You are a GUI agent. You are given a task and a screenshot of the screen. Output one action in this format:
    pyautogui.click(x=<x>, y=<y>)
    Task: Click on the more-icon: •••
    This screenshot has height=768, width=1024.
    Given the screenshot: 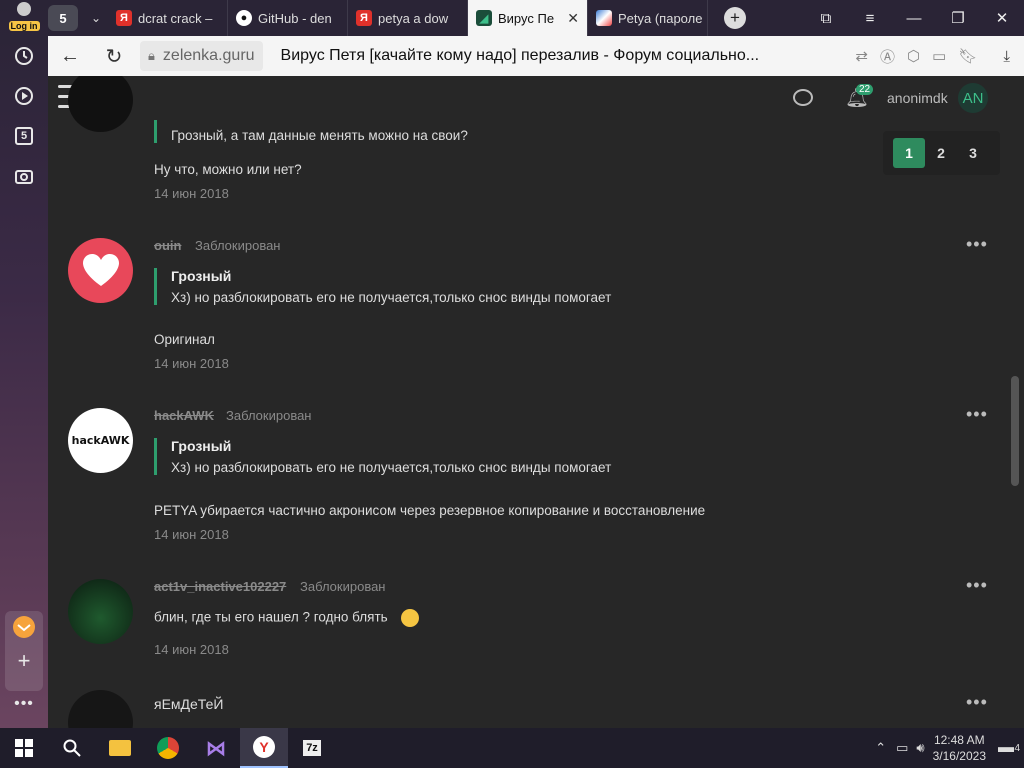 What is the action you would take?
    pyautogui.click(x=24, y=704)
    